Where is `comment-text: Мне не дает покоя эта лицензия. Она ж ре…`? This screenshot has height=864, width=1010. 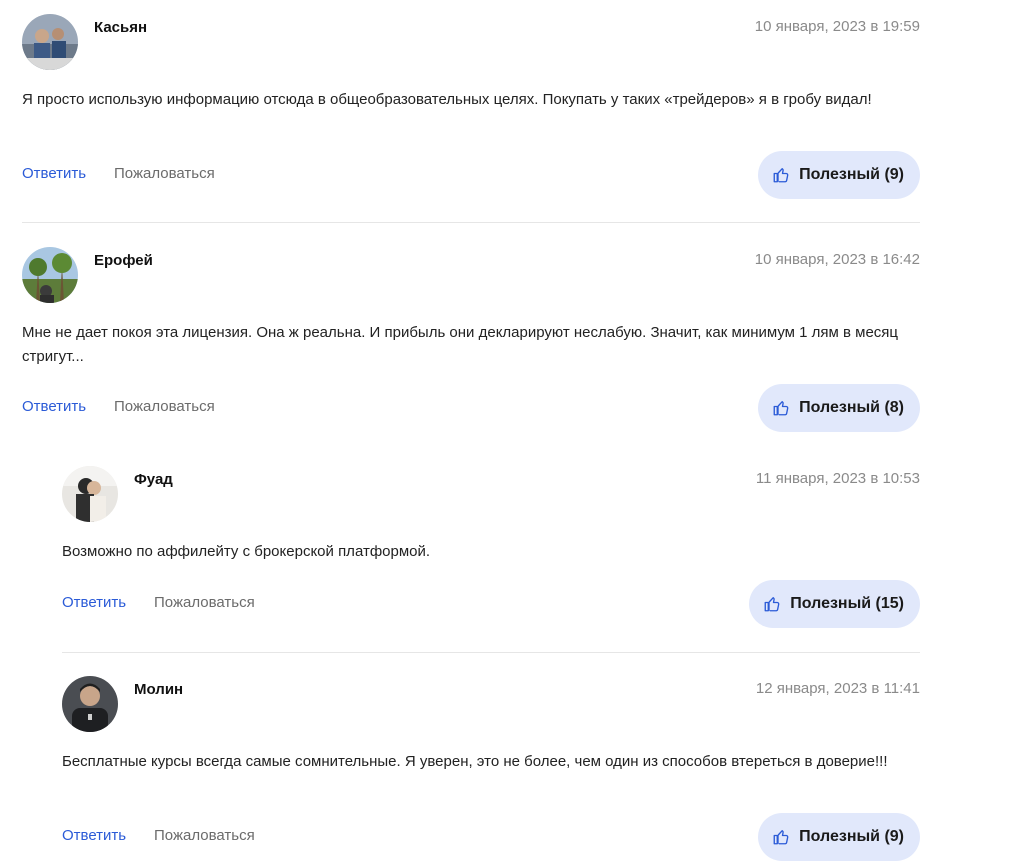
comment-text: Мне не дает покоя эта лицензия. Она ж ре… is located at coordinates (460, 344).